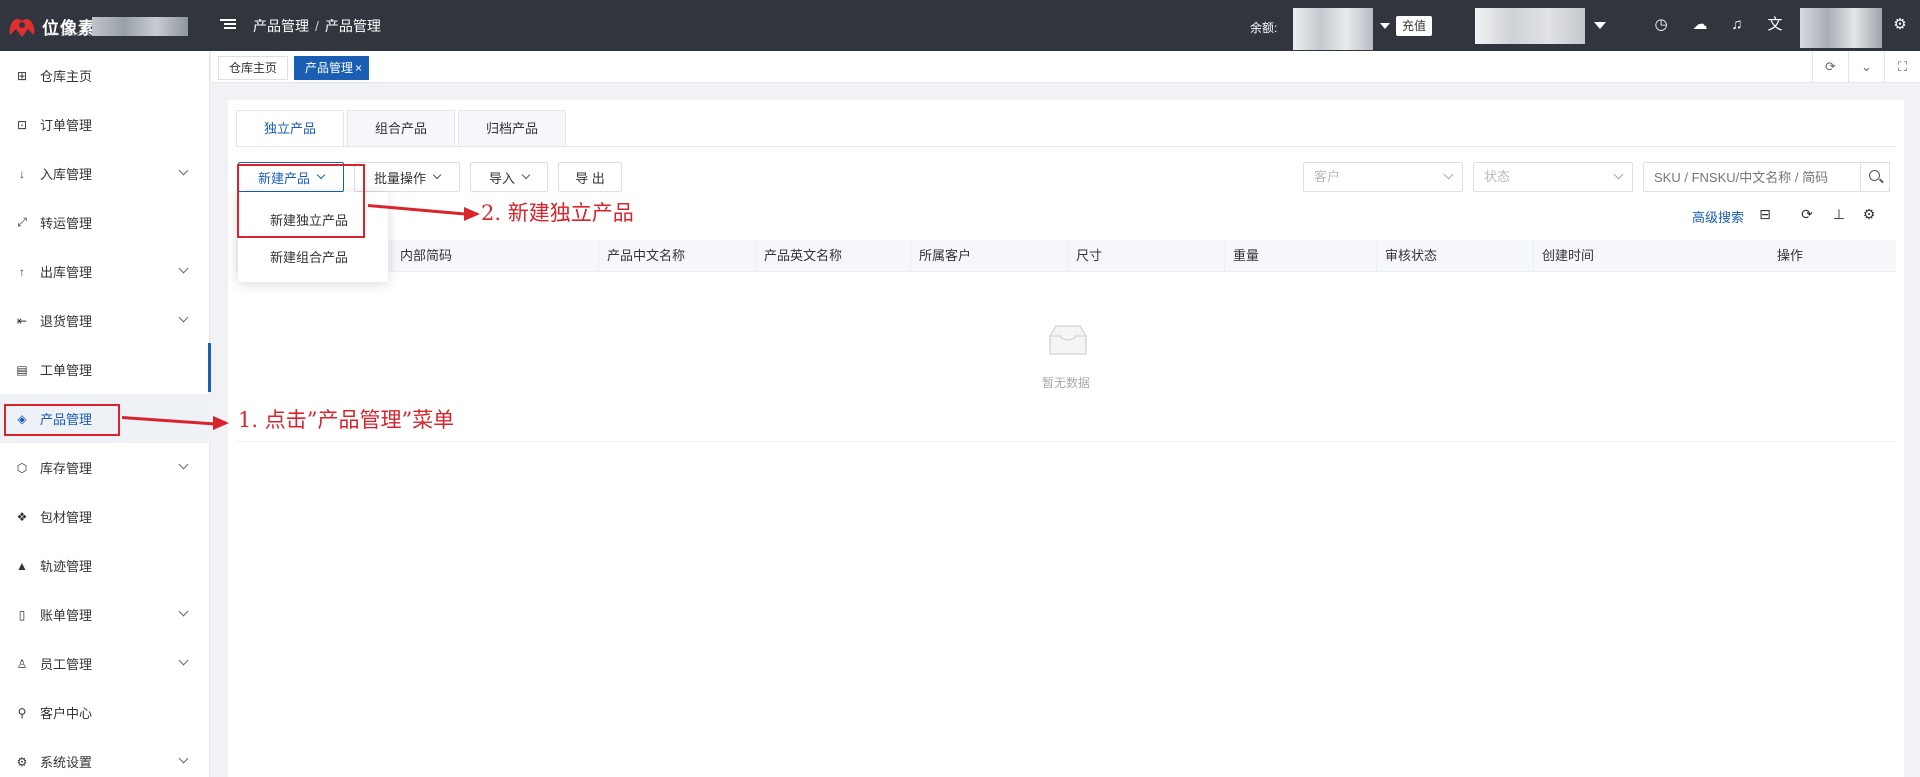 The height and width of the screenshot is (777, 1920). What do you see at coordinates (105, 271) in the screenshot?
I see `sidebar-item: ↑ 出库管理` at bounding box center [105, 271].